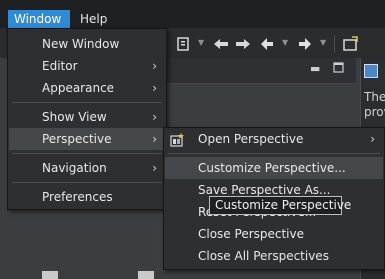 The height and width of the screenshot is (279, 385). What do you see at coordinates (251, 139) in the screenshot?
I see `menu-item-label: Open Perspective` at bounding box center [251, 139].